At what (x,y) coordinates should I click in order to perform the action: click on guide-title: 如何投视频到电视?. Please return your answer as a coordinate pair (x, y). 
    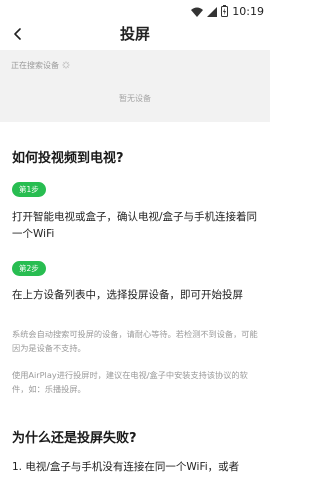
    Looking at the image, I should click on (68, 158).